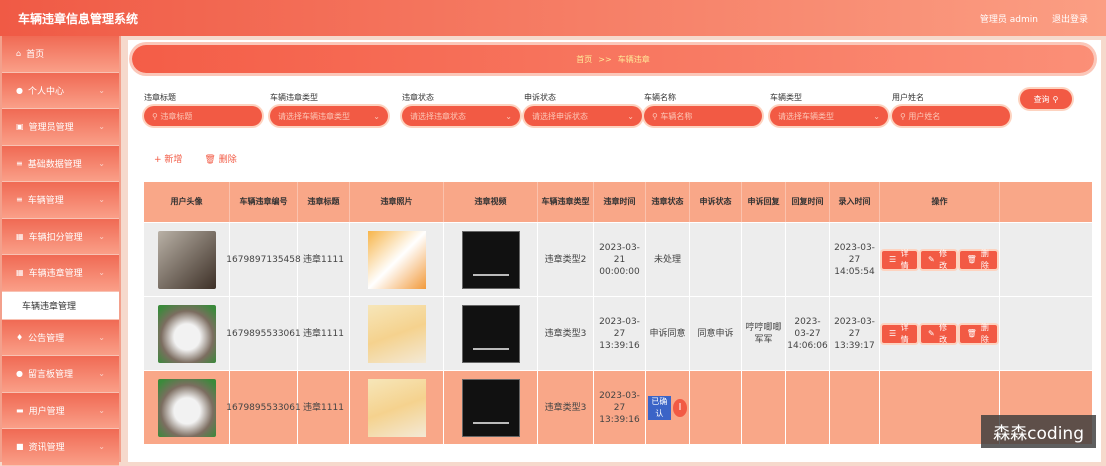  I want to click on detail-button-label: 详情, so click(904, 334).